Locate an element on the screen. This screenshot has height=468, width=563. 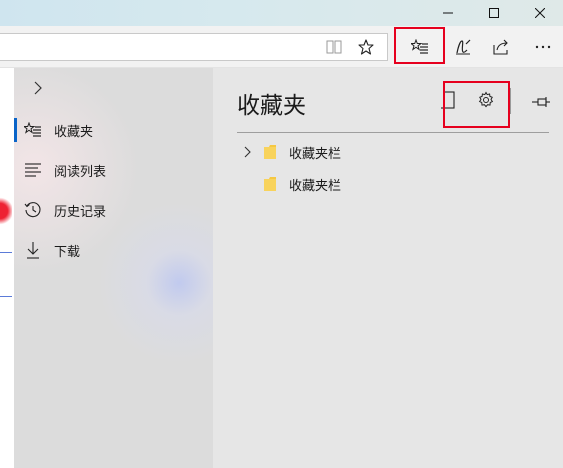
expand-nav-button is located at coordinates (38, 89).